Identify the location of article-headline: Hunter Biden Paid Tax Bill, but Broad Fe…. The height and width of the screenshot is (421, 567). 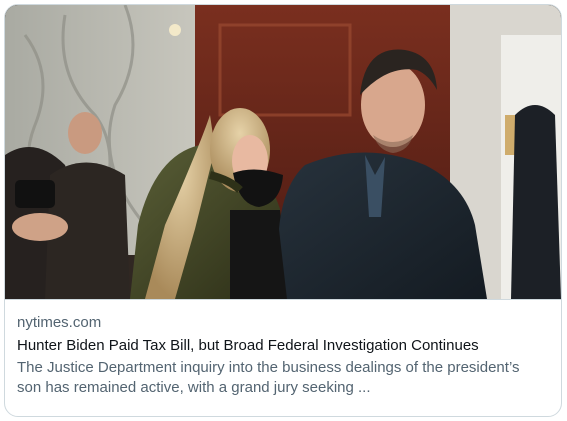
(283, 346).